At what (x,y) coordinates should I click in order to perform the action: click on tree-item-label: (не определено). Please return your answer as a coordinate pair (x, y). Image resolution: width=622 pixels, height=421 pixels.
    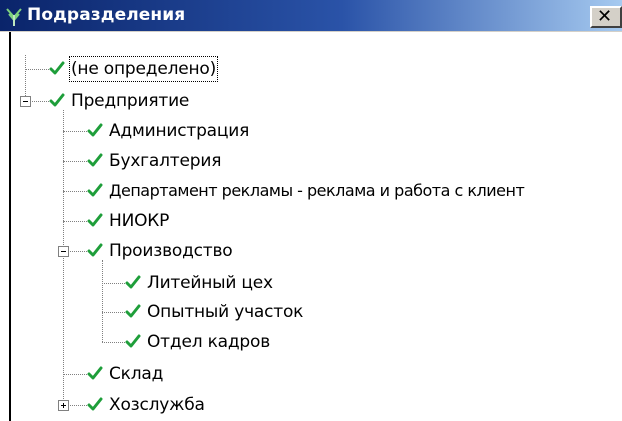
    Looking at the image, I should click on (144, 69).